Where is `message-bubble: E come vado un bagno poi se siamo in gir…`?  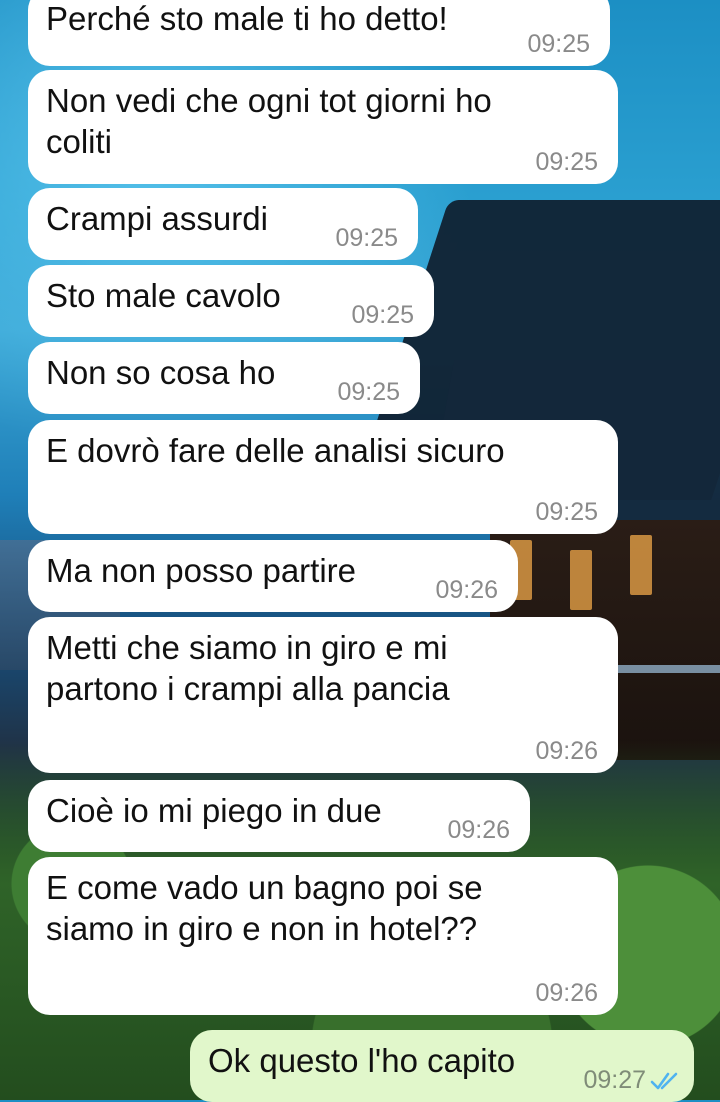
message-bubble: E come vado un bagno poi se siamo in gir… is located at coordinates (323, 936).